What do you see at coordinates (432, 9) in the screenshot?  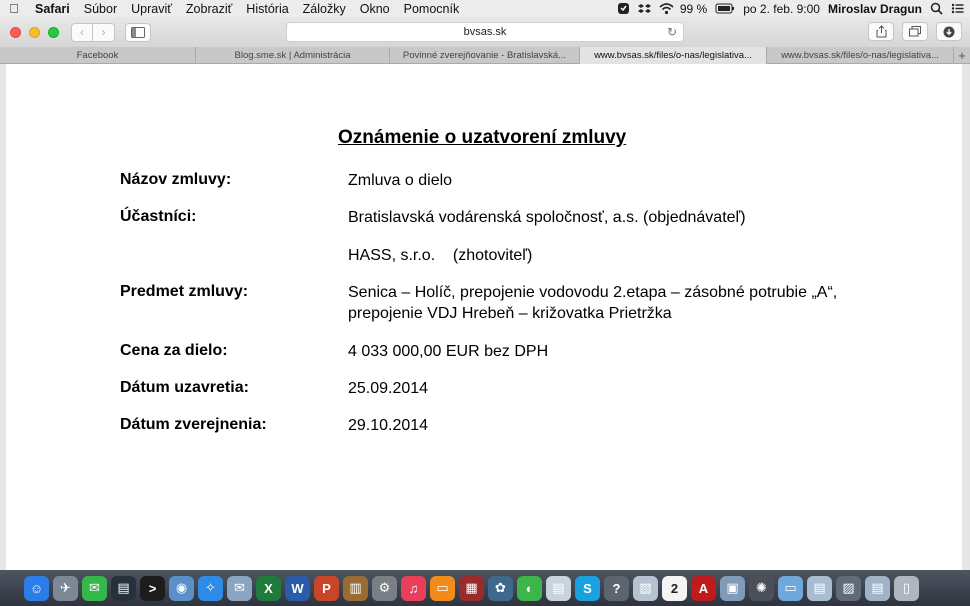 I see `menu-help: Pomocník` at bounding box center [432, 9].